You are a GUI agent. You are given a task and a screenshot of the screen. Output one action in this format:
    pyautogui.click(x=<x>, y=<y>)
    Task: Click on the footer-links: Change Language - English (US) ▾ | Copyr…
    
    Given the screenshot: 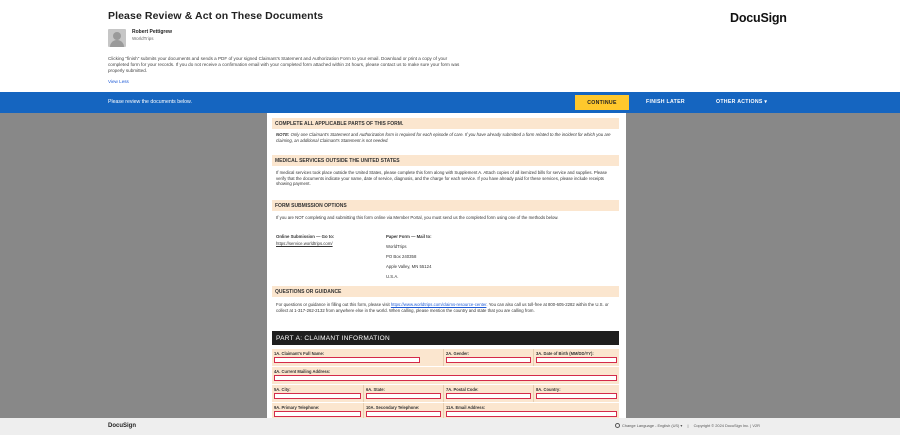 What is the action you would take?
    pyautogui.click(x=687, y=425)
    